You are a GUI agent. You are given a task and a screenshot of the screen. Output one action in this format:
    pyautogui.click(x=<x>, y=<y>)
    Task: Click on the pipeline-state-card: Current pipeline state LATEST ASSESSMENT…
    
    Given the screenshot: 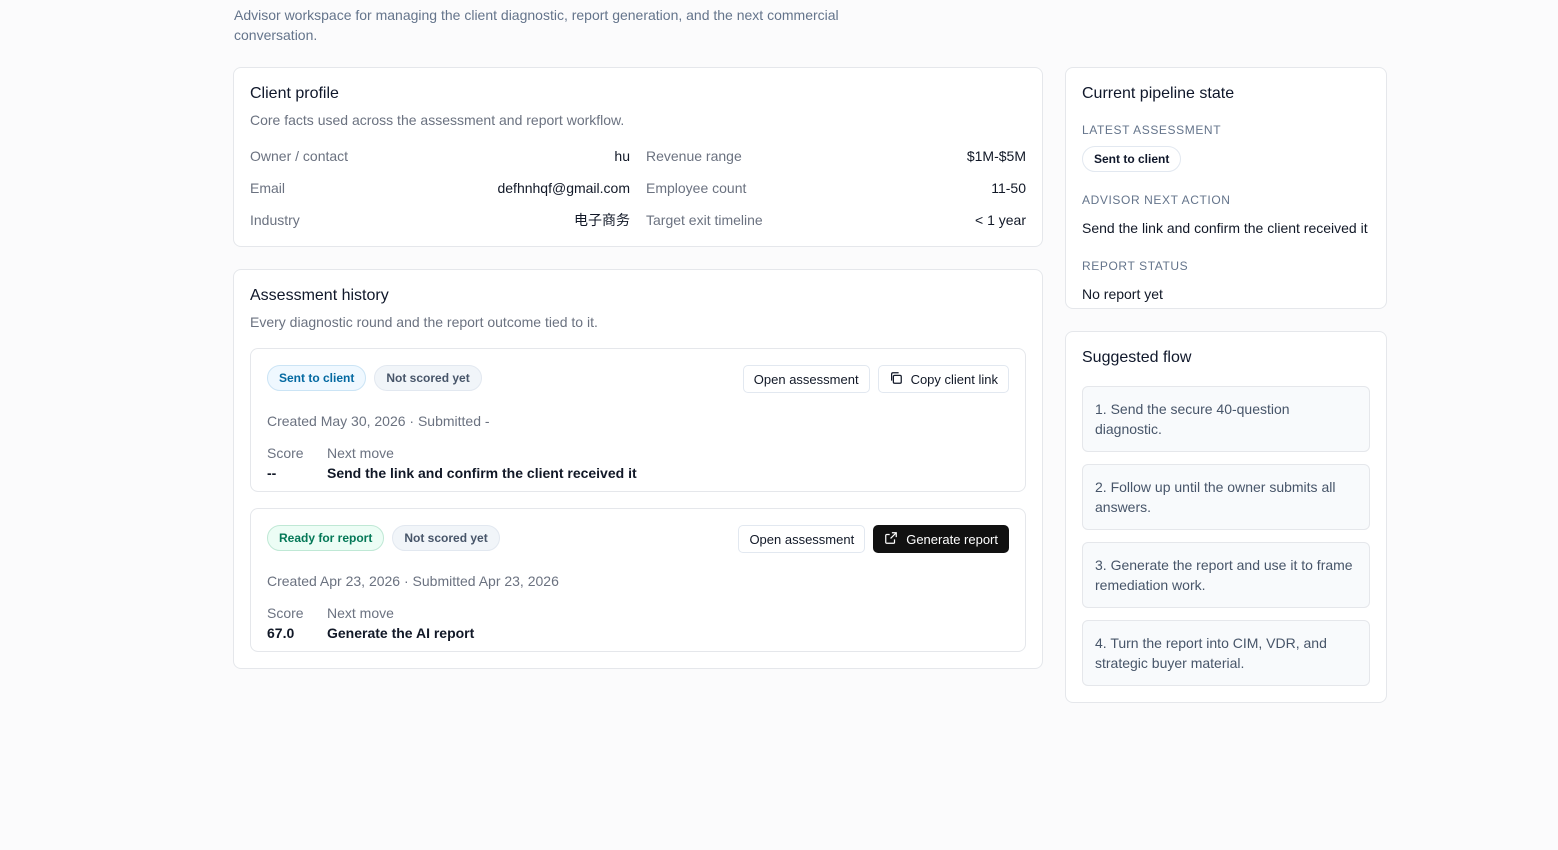 What is the action you would take?
    pyautogui.click(x=1226, y=188)
    